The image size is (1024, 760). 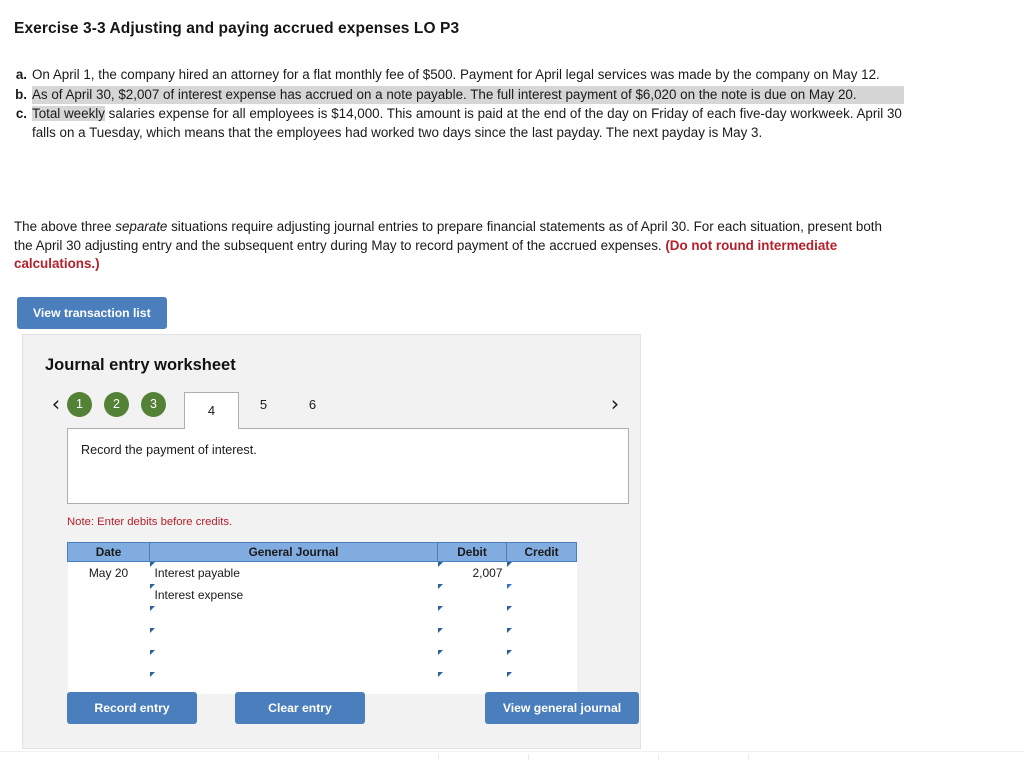 I want to click on cell-general-journal-value: Interest payable, so click(x=197, y=573).